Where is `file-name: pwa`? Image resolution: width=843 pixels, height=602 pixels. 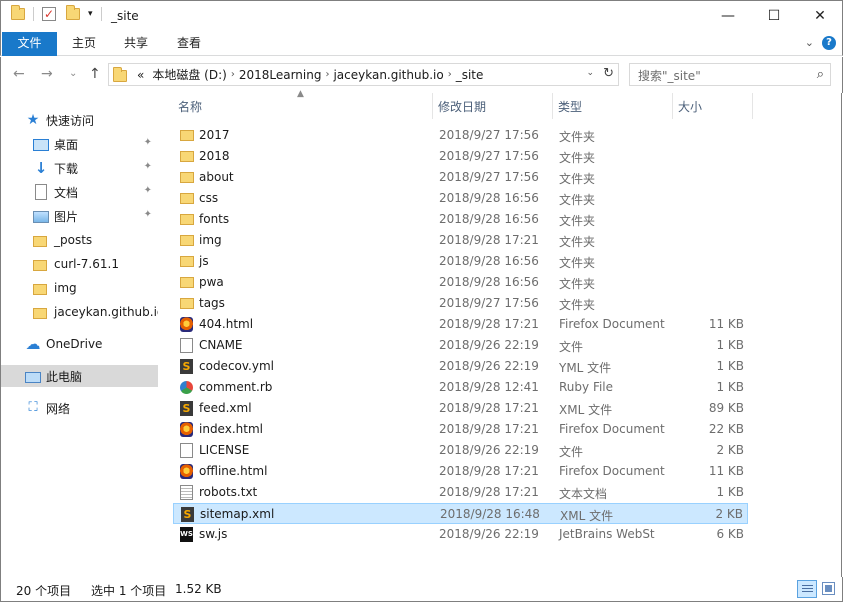
file-name: pwa is located at coordinates (211, 282).